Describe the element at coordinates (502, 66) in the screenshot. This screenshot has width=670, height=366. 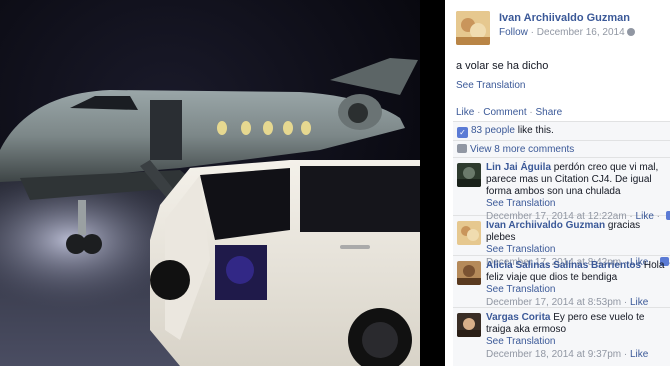
I see `post-caption: a volar se ha dicho` at that location.